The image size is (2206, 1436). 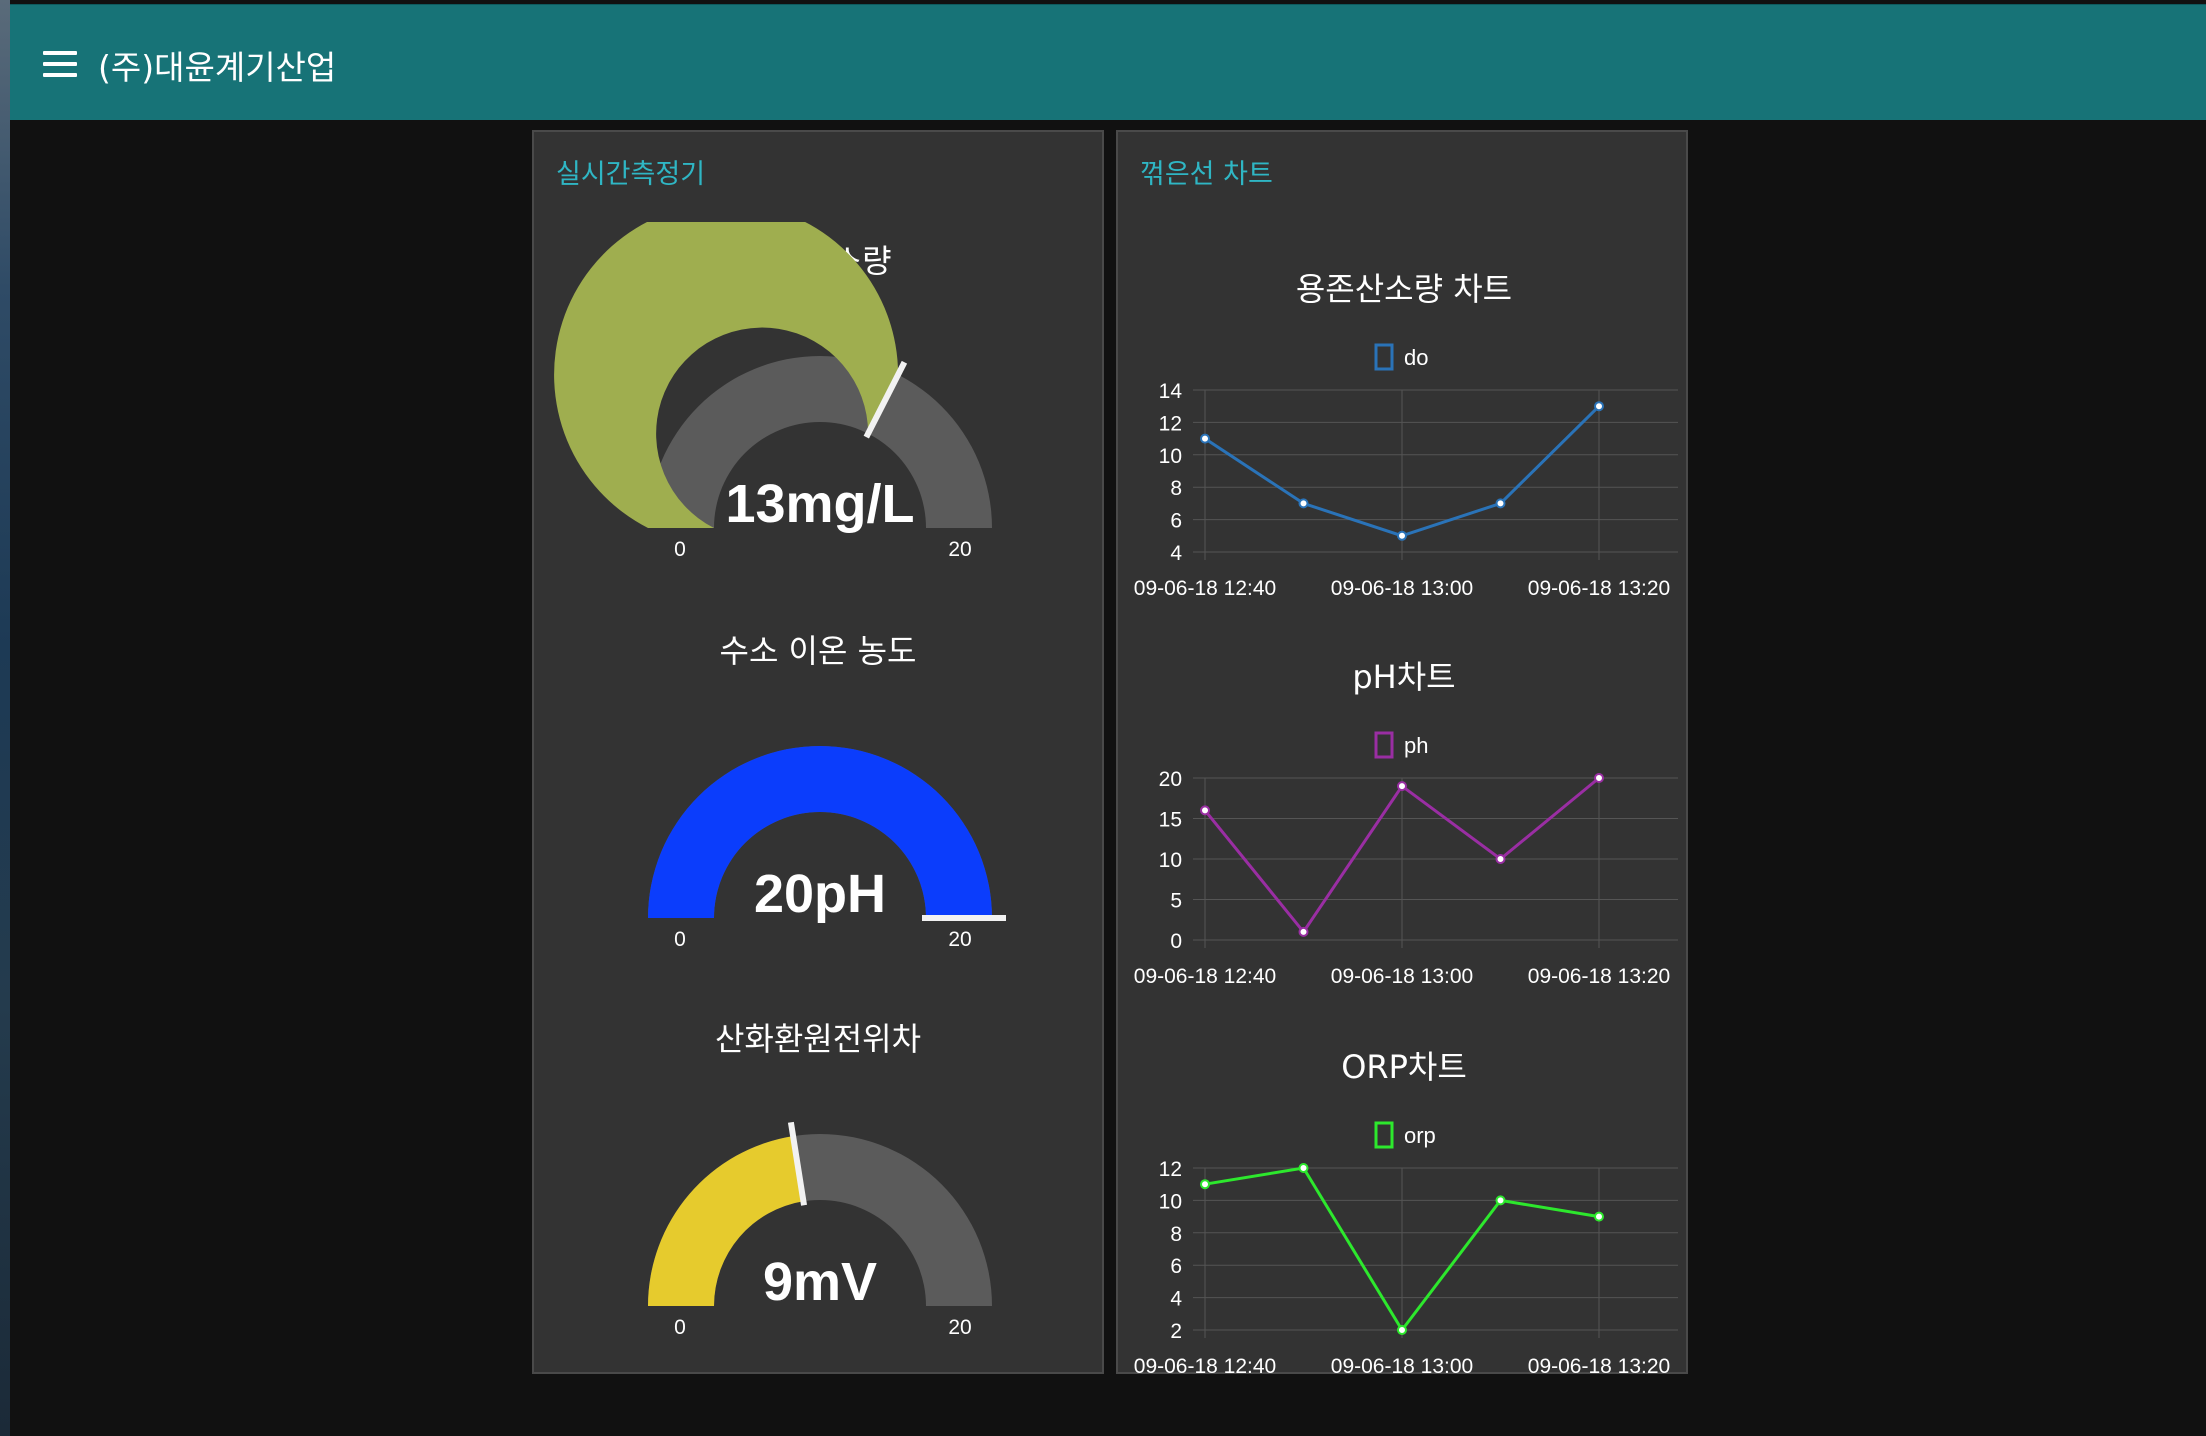 I want to click on chart-title: 용존산소량 차트, so click(x=1404, y=289).